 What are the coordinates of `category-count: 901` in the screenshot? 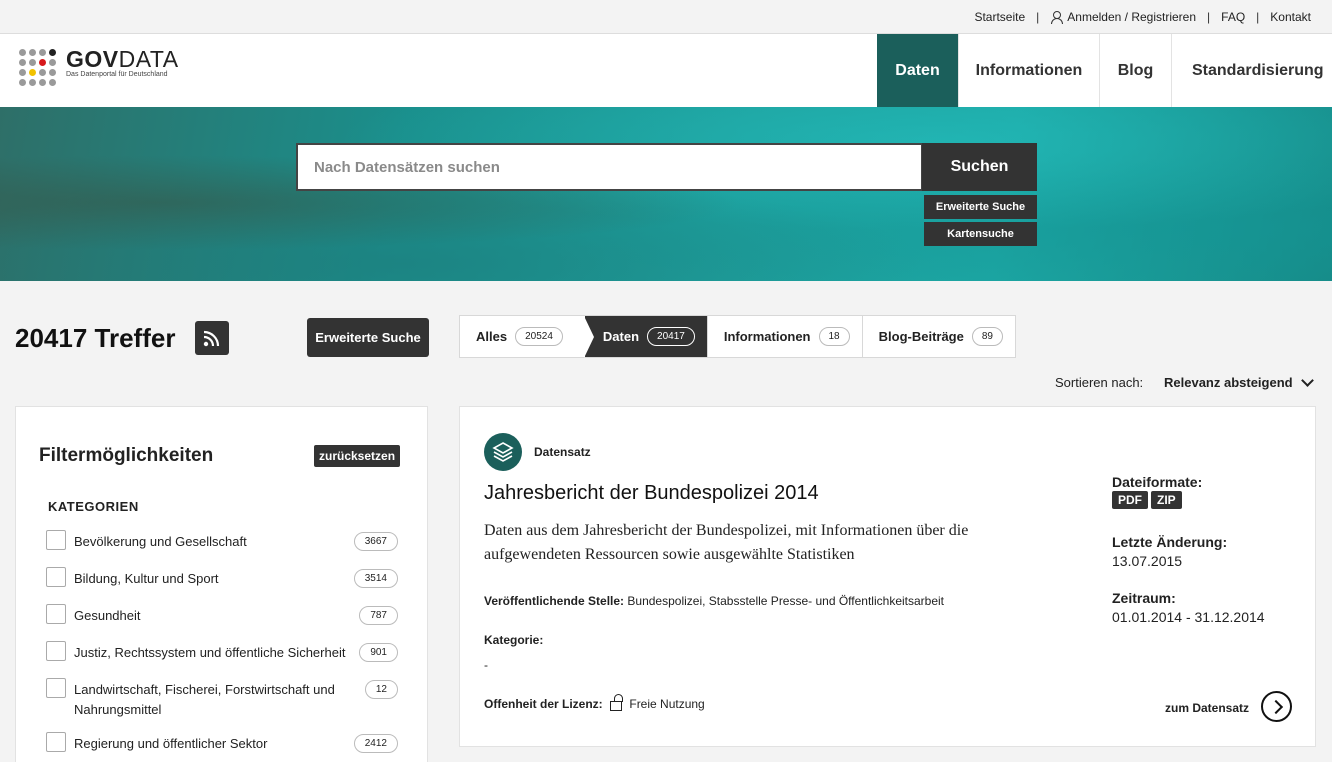 It's located at (378, 652).